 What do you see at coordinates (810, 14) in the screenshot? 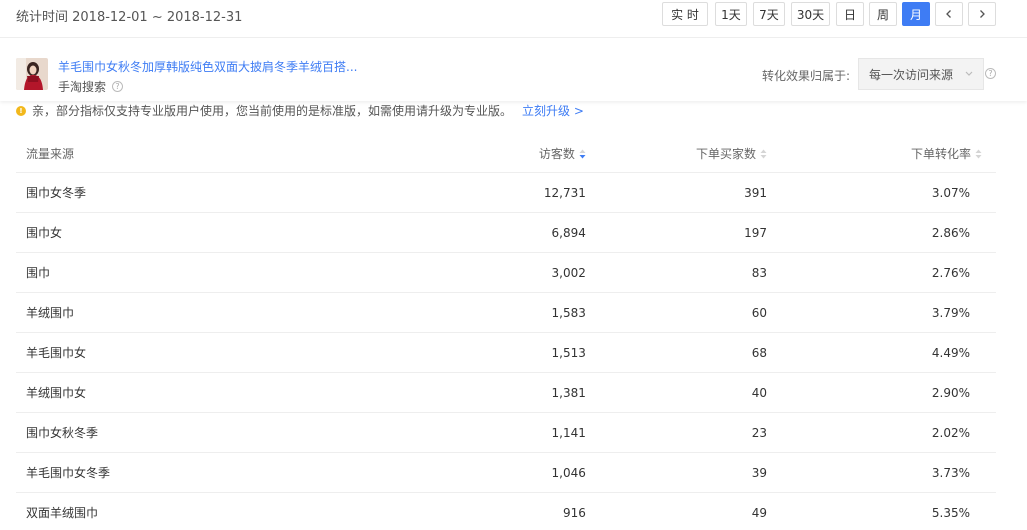
I see `period-30day-button: 30天` at bounding box center [810, 14].